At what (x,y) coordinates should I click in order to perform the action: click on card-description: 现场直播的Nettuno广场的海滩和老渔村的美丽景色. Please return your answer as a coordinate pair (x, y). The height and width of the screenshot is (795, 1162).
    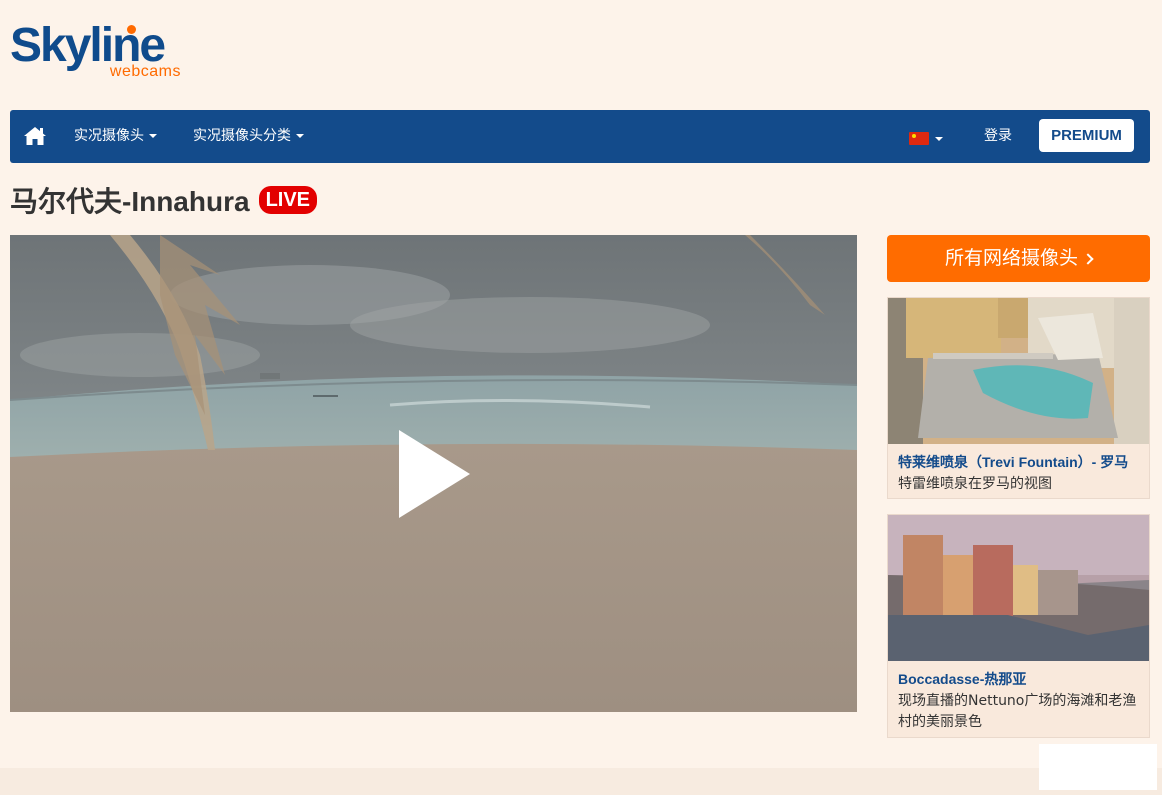
    Looking at the image, I should click on (1017, 711).